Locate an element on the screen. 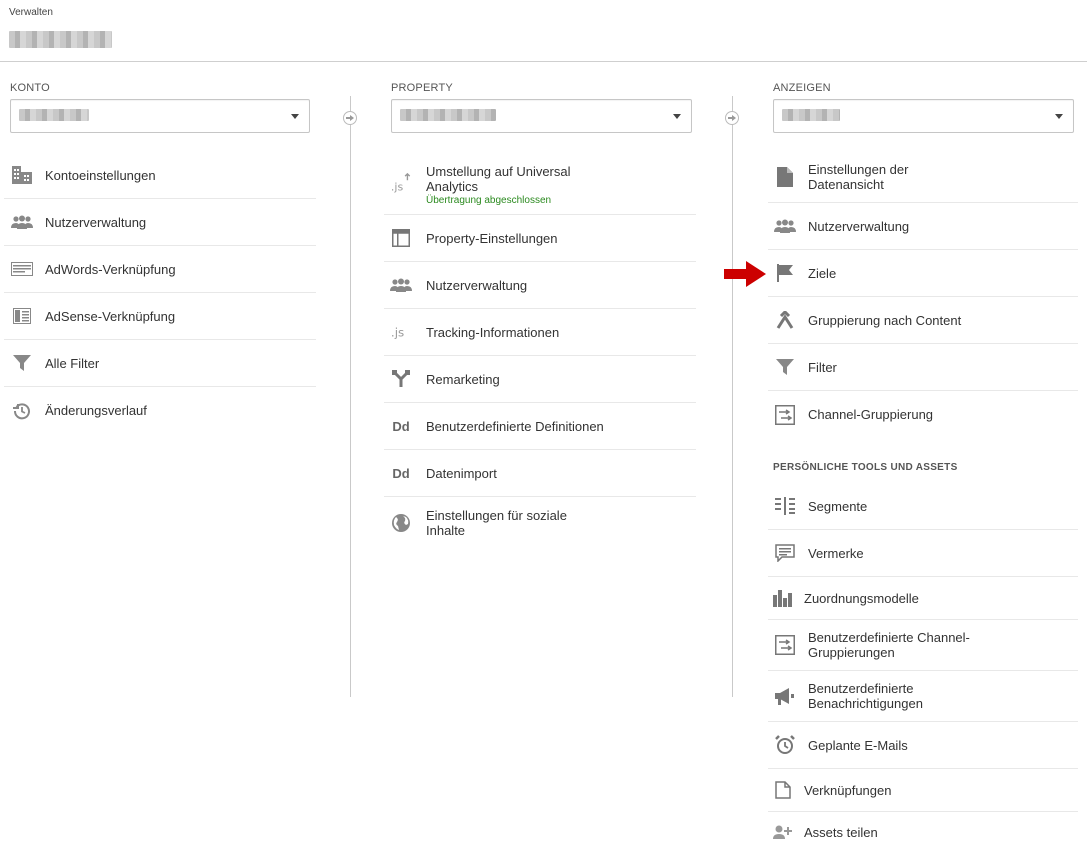 This screenshot has width=1087, height=855. sidebar-item-vermerke: Vermerke is located at coordinates (923, 553).